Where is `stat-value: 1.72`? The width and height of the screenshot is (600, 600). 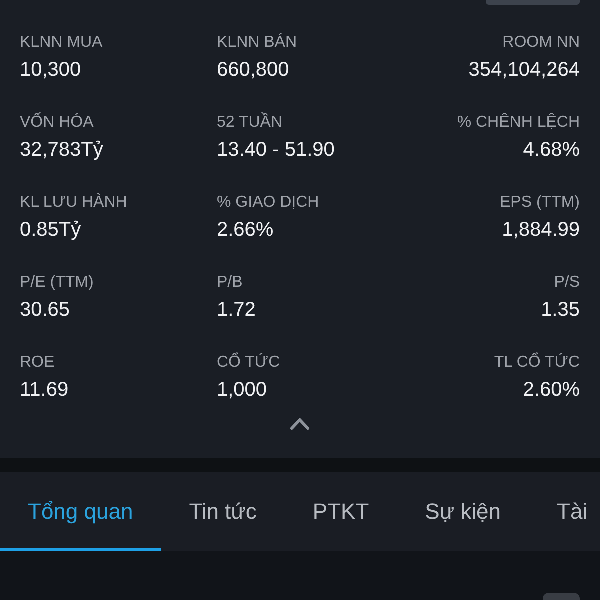 stat-value: 1.72 is located at coordinates (236, 310).